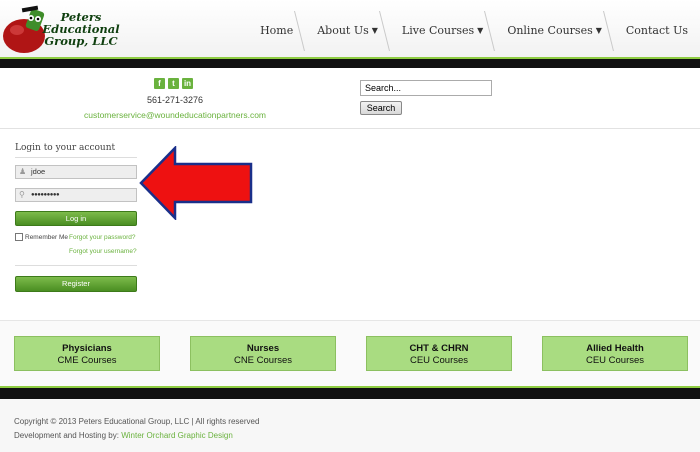 The image size is (700, 452). I want to click on nav-home-label: Home, so click(277, 30).